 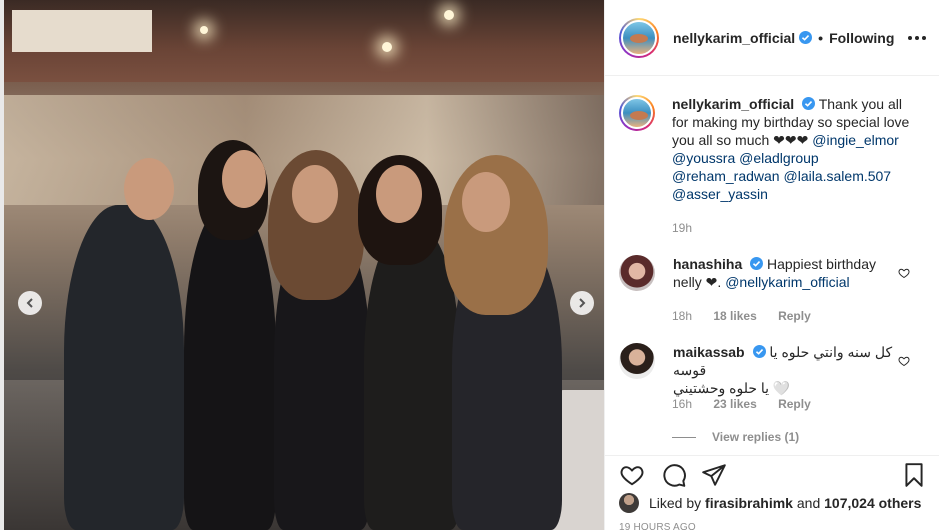 What do you see at coordinates (726, 176) in the screenshot?
I see `mention-link: @reham_radwan` at bounding box center [726, 176].